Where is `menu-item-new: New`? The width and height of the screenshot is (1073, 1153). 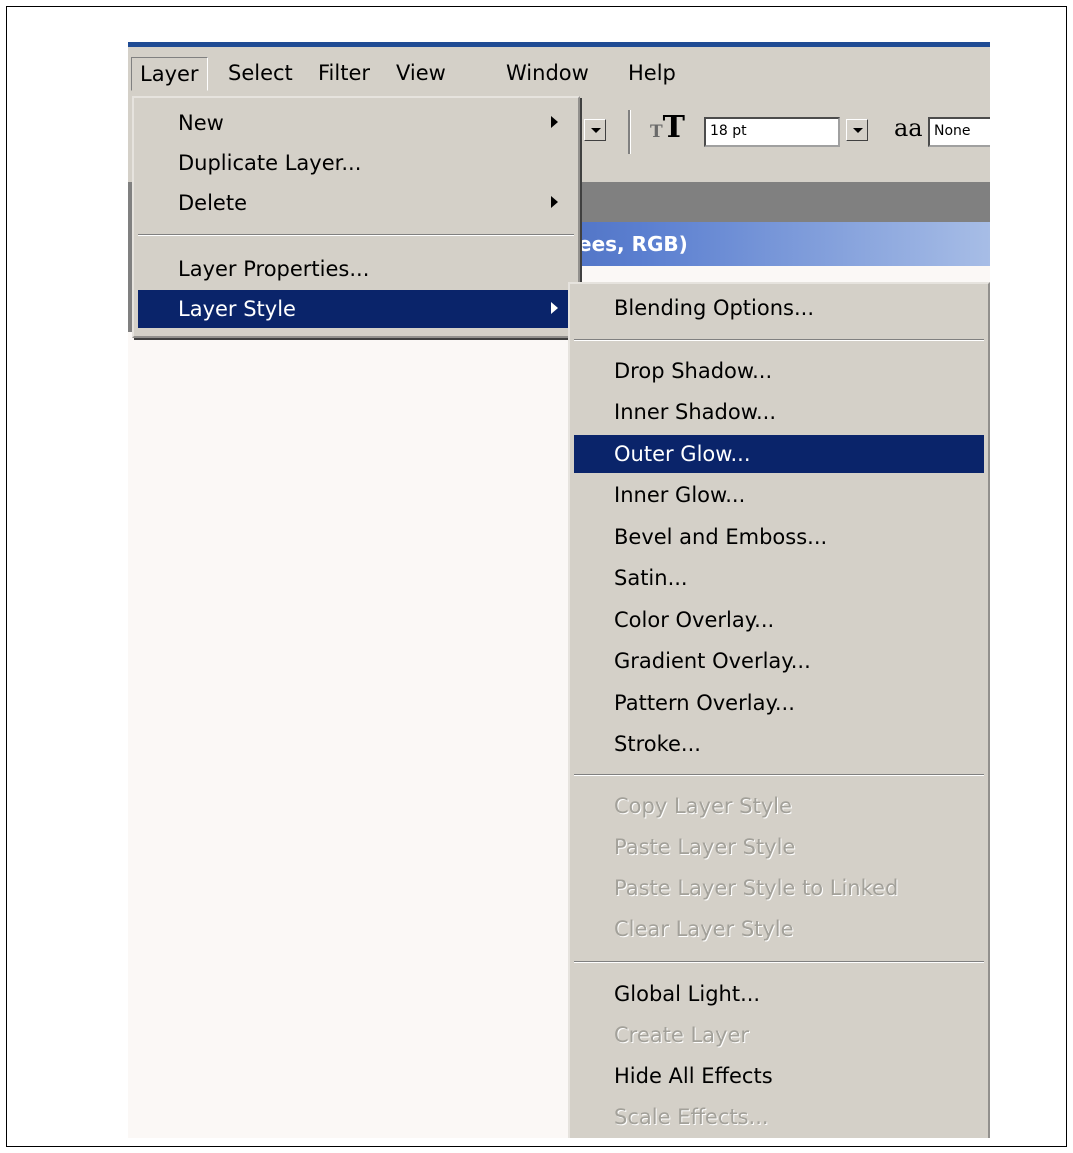
menu-item-new: New is located at coordinates (356, 123).